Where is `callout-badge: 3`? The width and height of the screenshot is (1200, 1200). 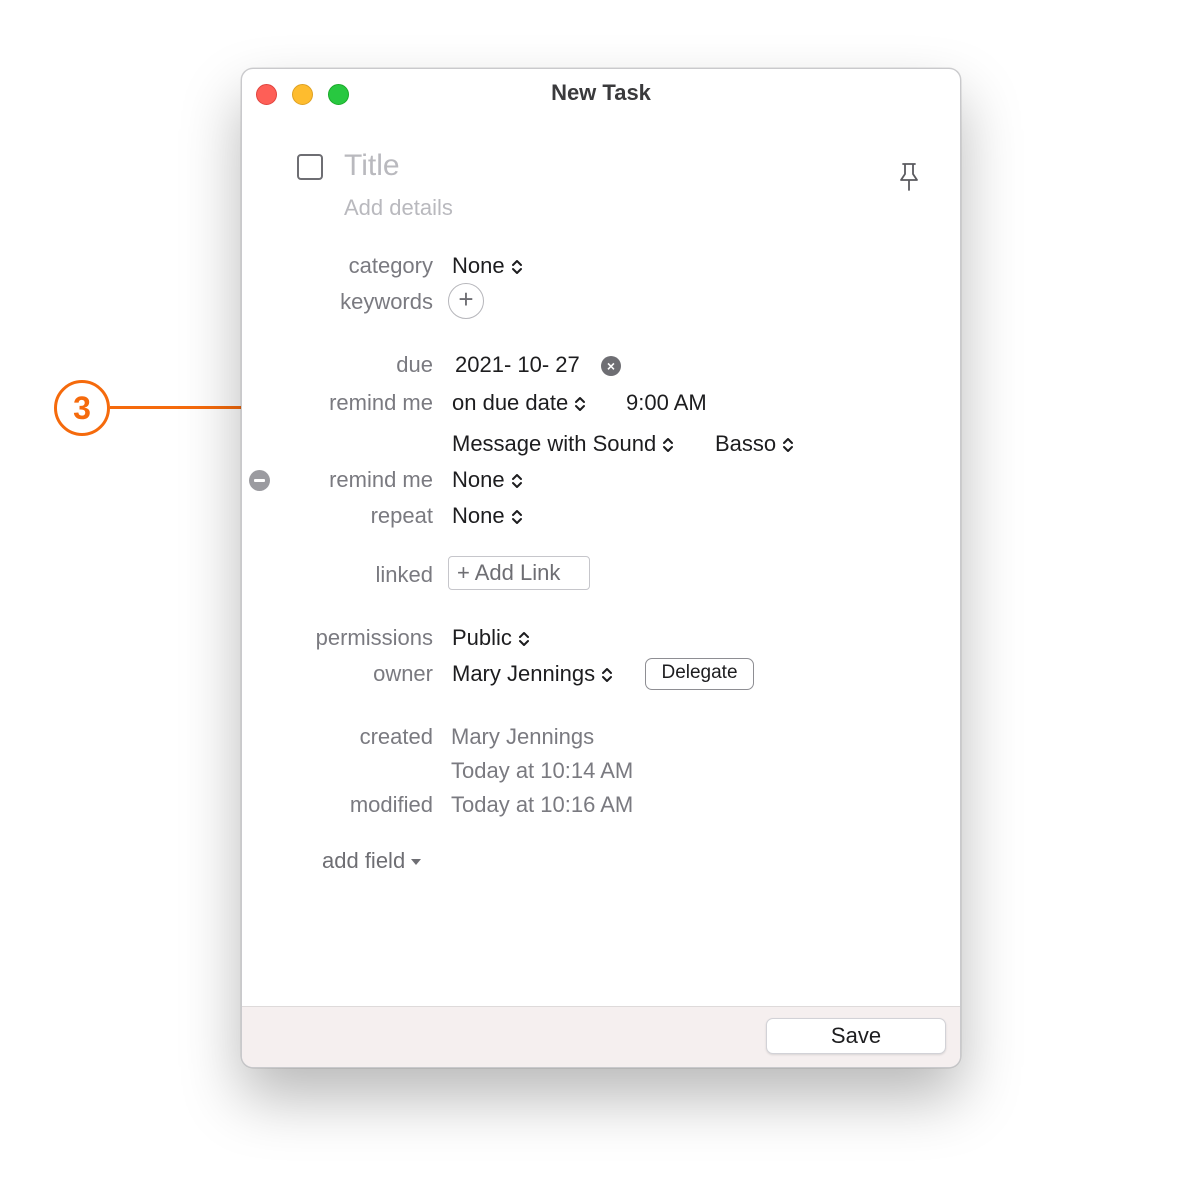 callout-badge: 3 is located at coordinates (82, 408).